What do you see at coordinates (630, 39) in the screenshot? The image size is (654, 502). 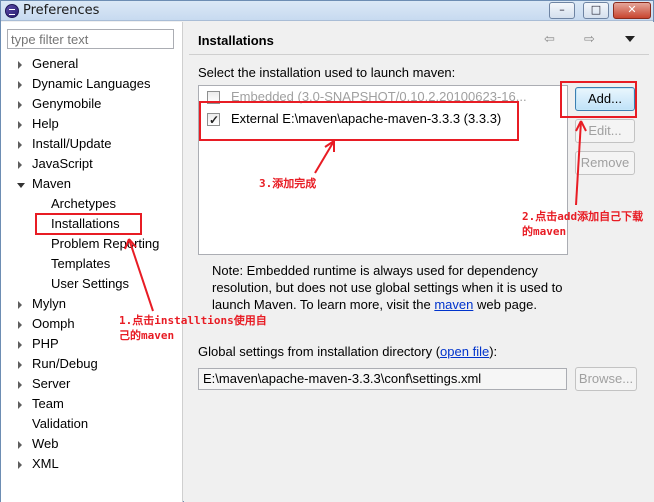 I see `view-menu-icon` at bounding box center [630, 39].